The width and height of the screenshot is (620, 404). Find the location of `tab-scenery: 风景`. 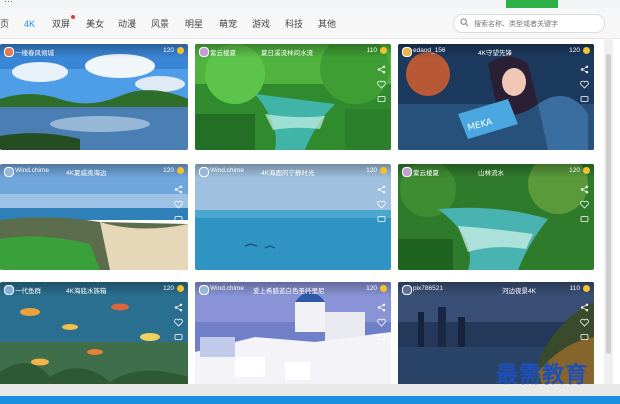

tab-scenery: 风景 is located at coordinates (160, 24).